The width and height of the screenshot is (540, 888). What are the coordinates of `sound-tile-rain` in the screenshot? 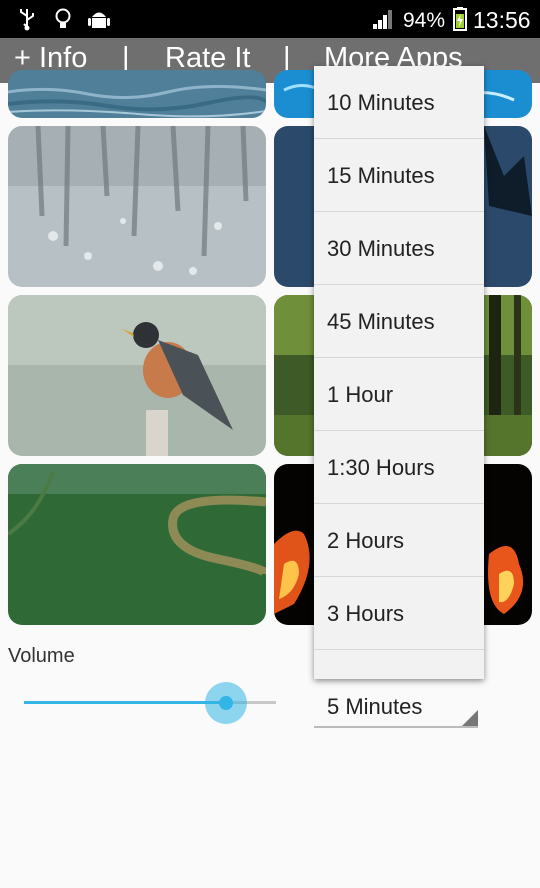 It's located at (137, 206).